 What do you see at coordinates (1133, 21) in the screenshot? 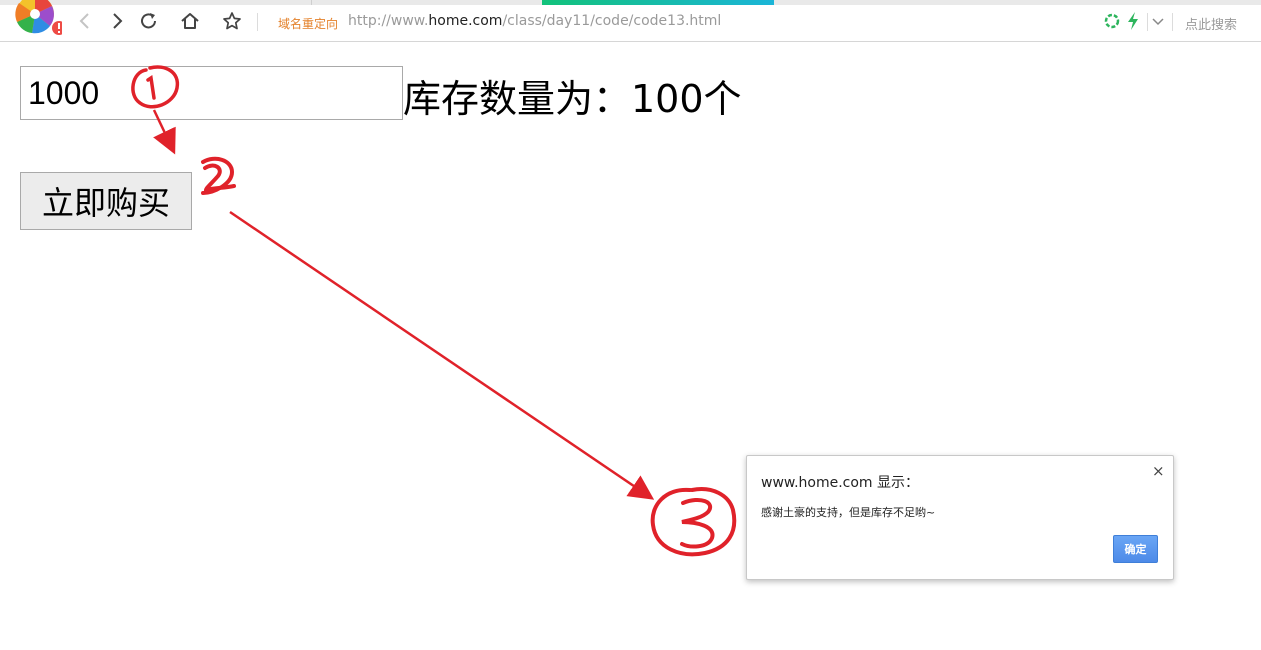
I see `lightning-icon` at bounding box center [1133, 21].